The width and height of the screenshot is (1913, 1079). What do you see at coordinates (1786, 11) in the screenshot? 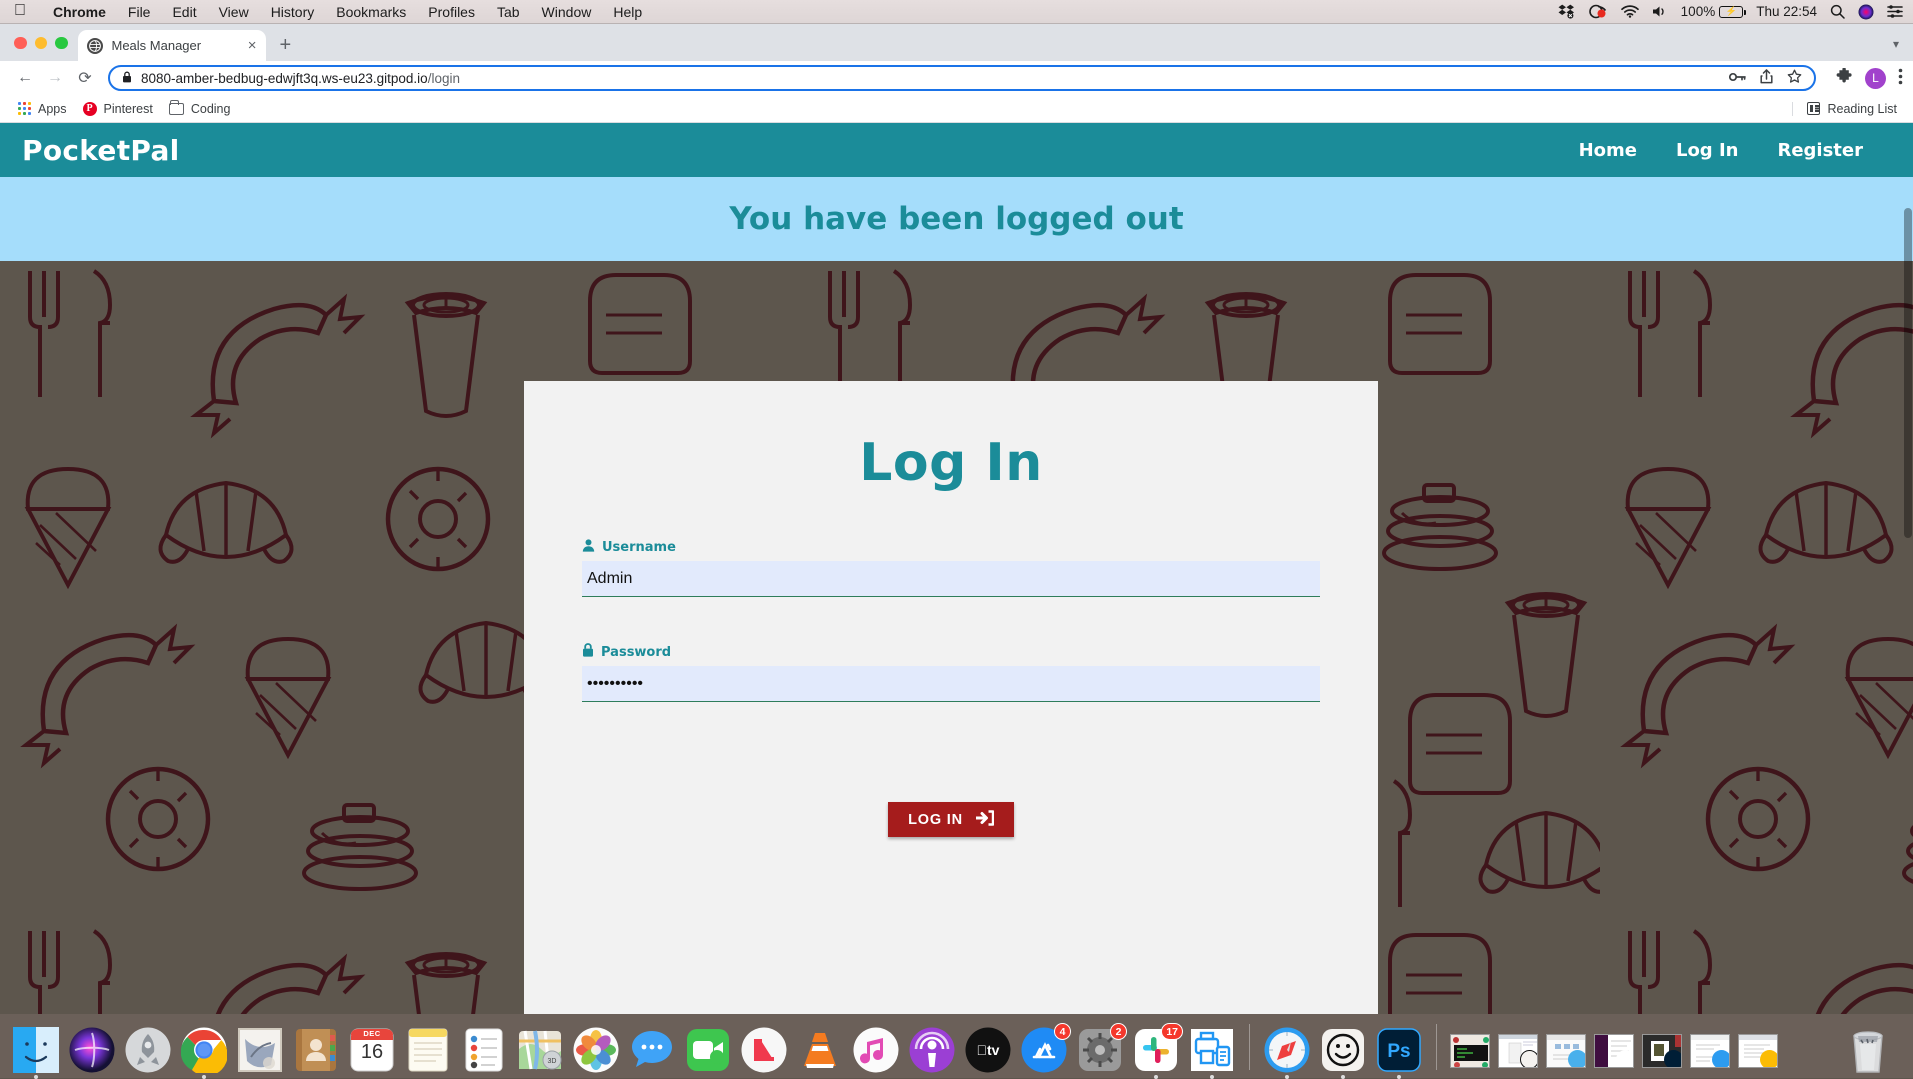
I see `menu-bar-clock: Thu 22:54` at bounding box center [1786, 11].